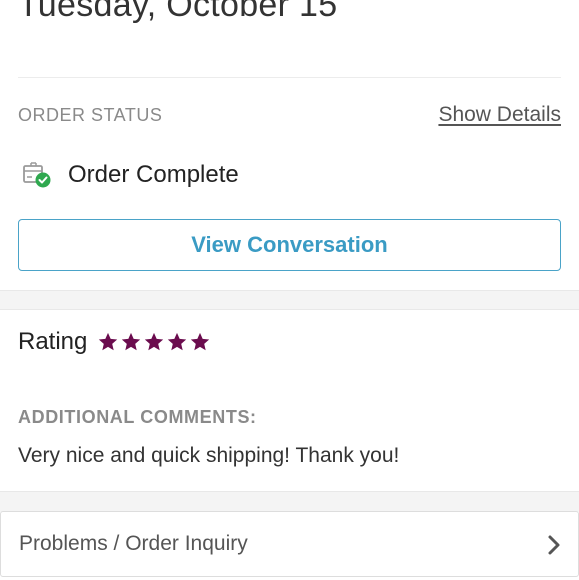 The image size is (579, 580). Describe the element at coordinates (178, 12) in the screenshot. I see `order-date-title: Tuesday, October 15` at that location.